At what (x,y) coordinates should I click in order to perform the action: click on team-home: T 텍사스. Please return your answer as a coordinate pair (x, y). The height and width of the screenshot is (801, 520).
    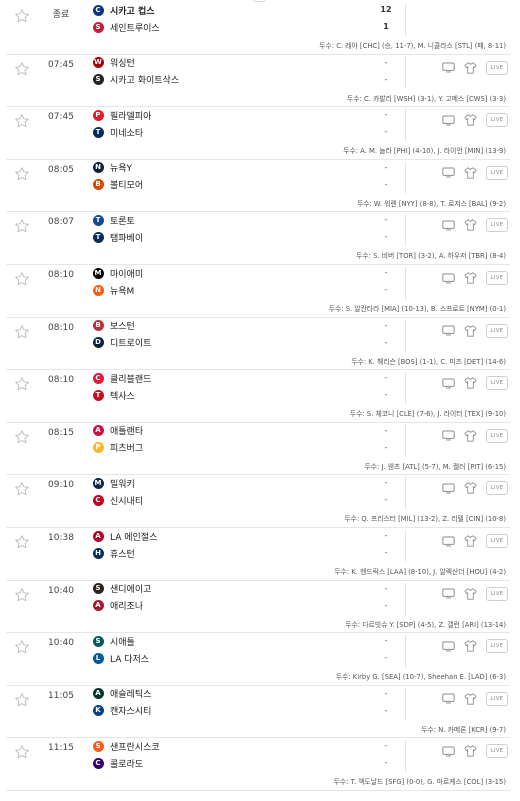
    Looking at the image, I should click on (113, 395).